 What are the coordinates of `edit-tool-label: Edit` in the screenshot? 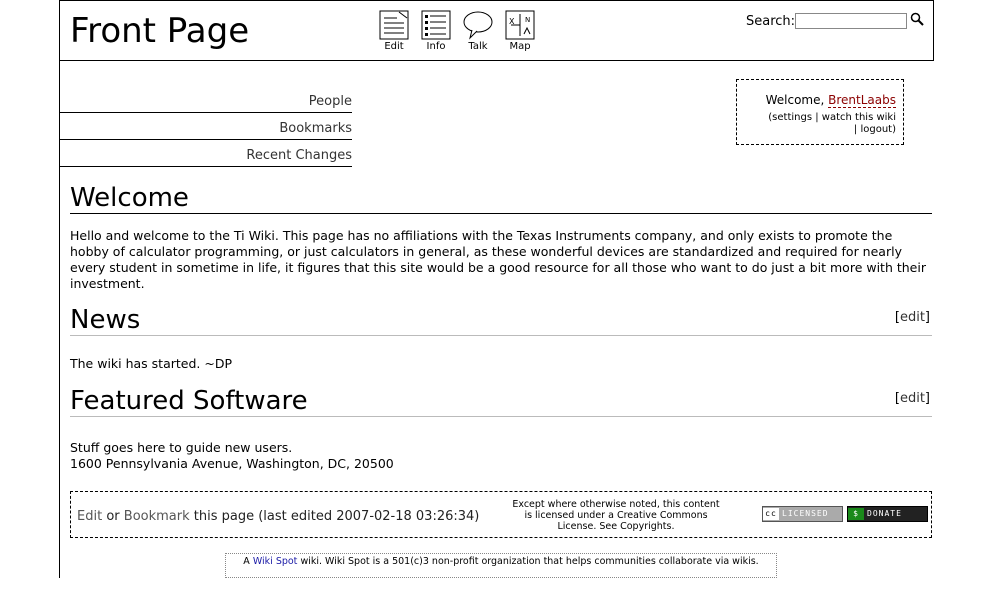 It's located at (394, 46).